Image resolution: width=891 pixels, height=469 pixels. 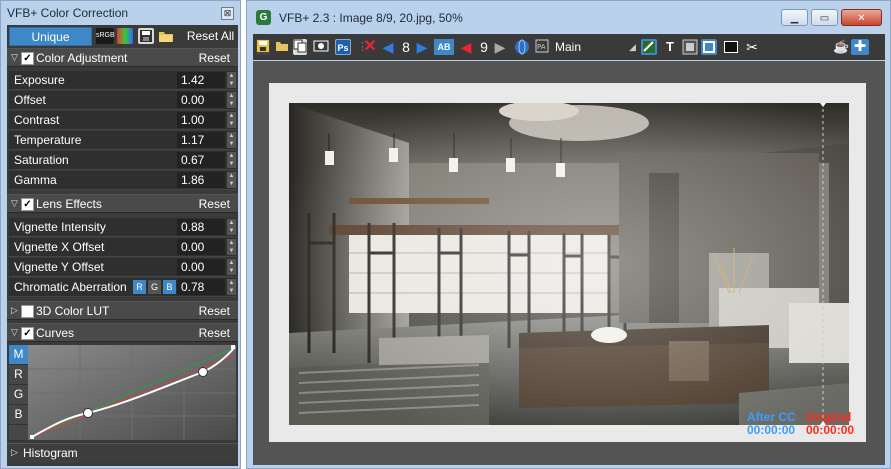 I want to click on vignette-y-field: 0.00, so click(x=201, y=267).